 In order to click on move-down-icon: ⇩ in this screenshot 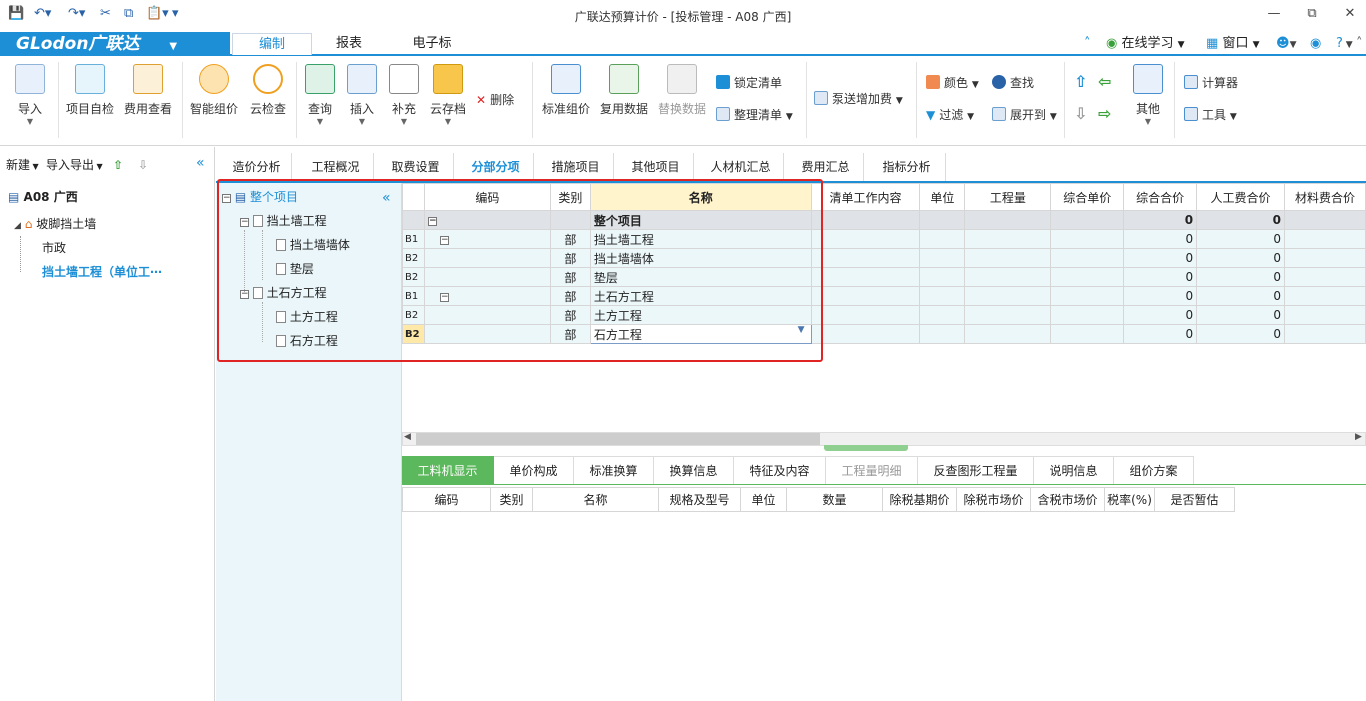, I will do `click(1080, 113)`.